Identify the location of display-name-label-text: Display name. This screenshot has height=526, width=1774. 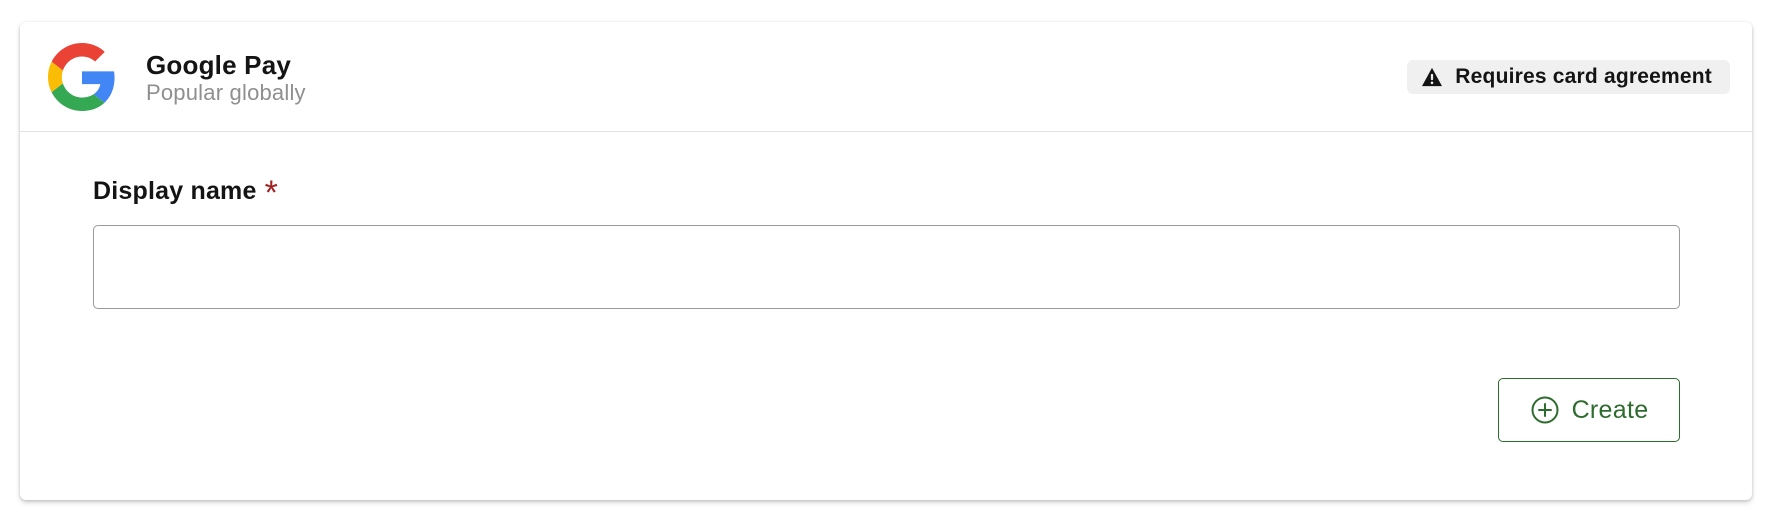
(175, 190).